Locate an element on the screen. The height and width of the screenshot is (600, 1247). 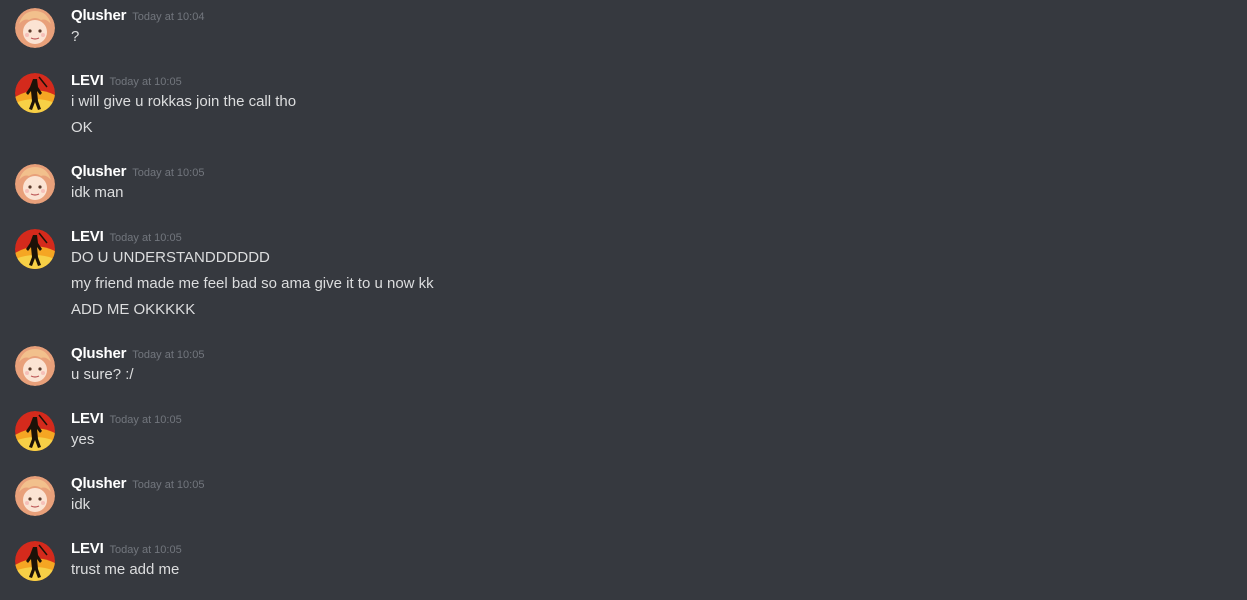
message-text: trust me add me is located at coordinates (125, 569).